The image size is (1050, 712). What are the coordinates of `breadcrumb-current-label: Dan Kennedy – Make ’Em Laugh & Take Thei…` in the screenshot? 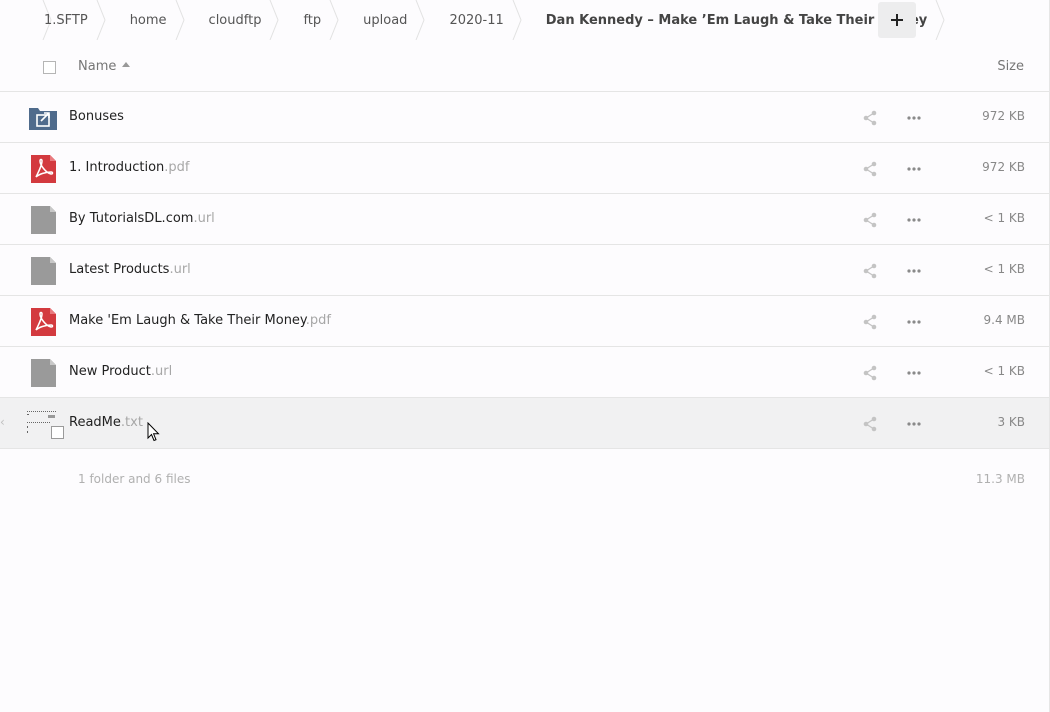 It's located at (736, 20).